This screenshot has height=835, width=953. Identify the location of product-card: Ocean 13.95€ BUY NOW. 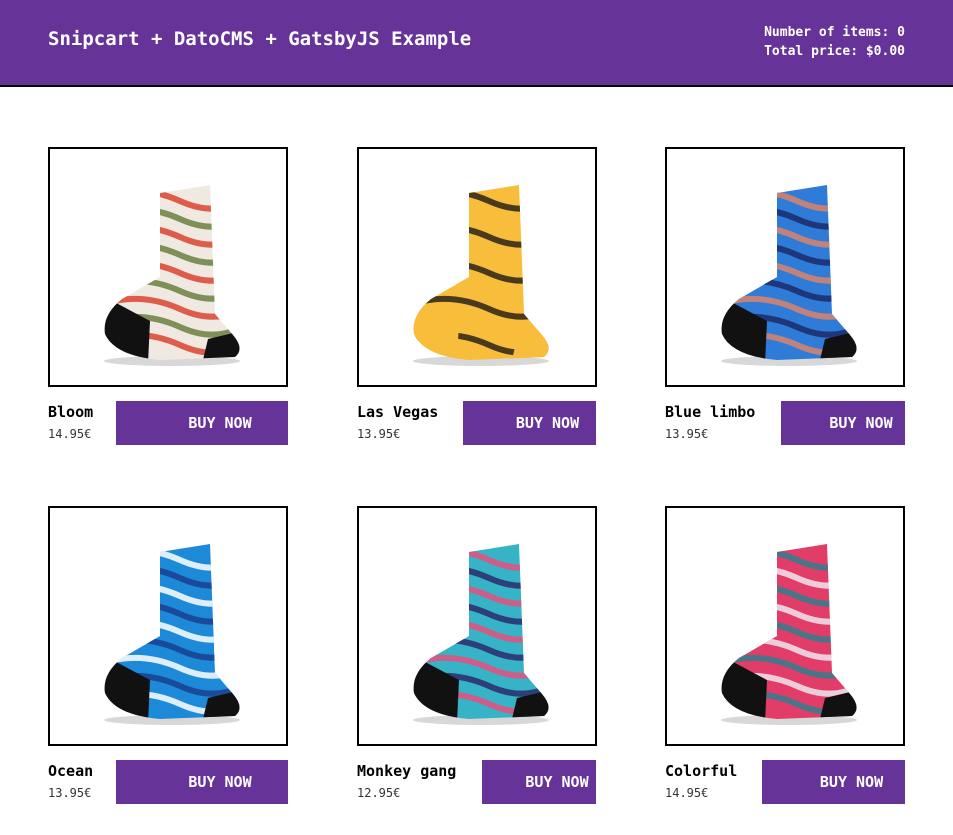
(168, 656).